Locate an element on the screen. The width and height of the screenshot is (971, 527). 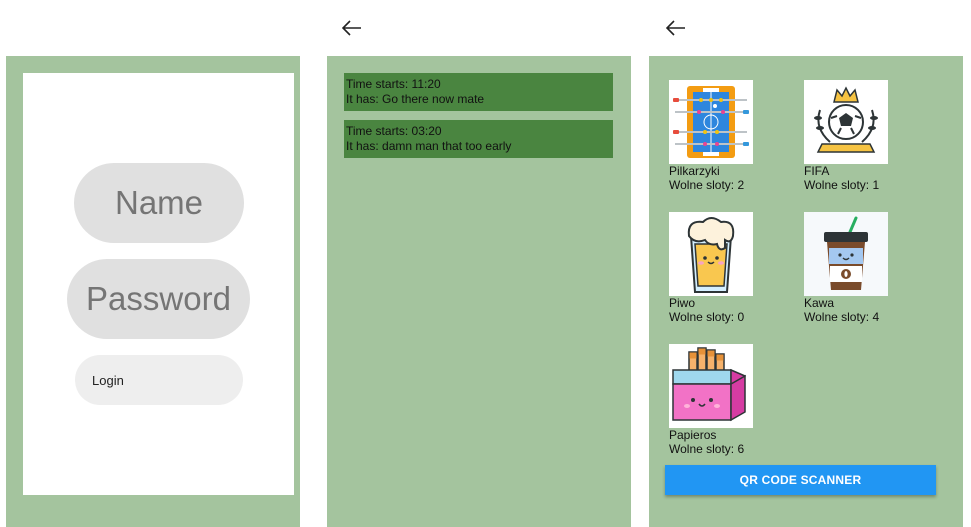
event-text: It has: Go there now mate is located at coordinates (415, 99).